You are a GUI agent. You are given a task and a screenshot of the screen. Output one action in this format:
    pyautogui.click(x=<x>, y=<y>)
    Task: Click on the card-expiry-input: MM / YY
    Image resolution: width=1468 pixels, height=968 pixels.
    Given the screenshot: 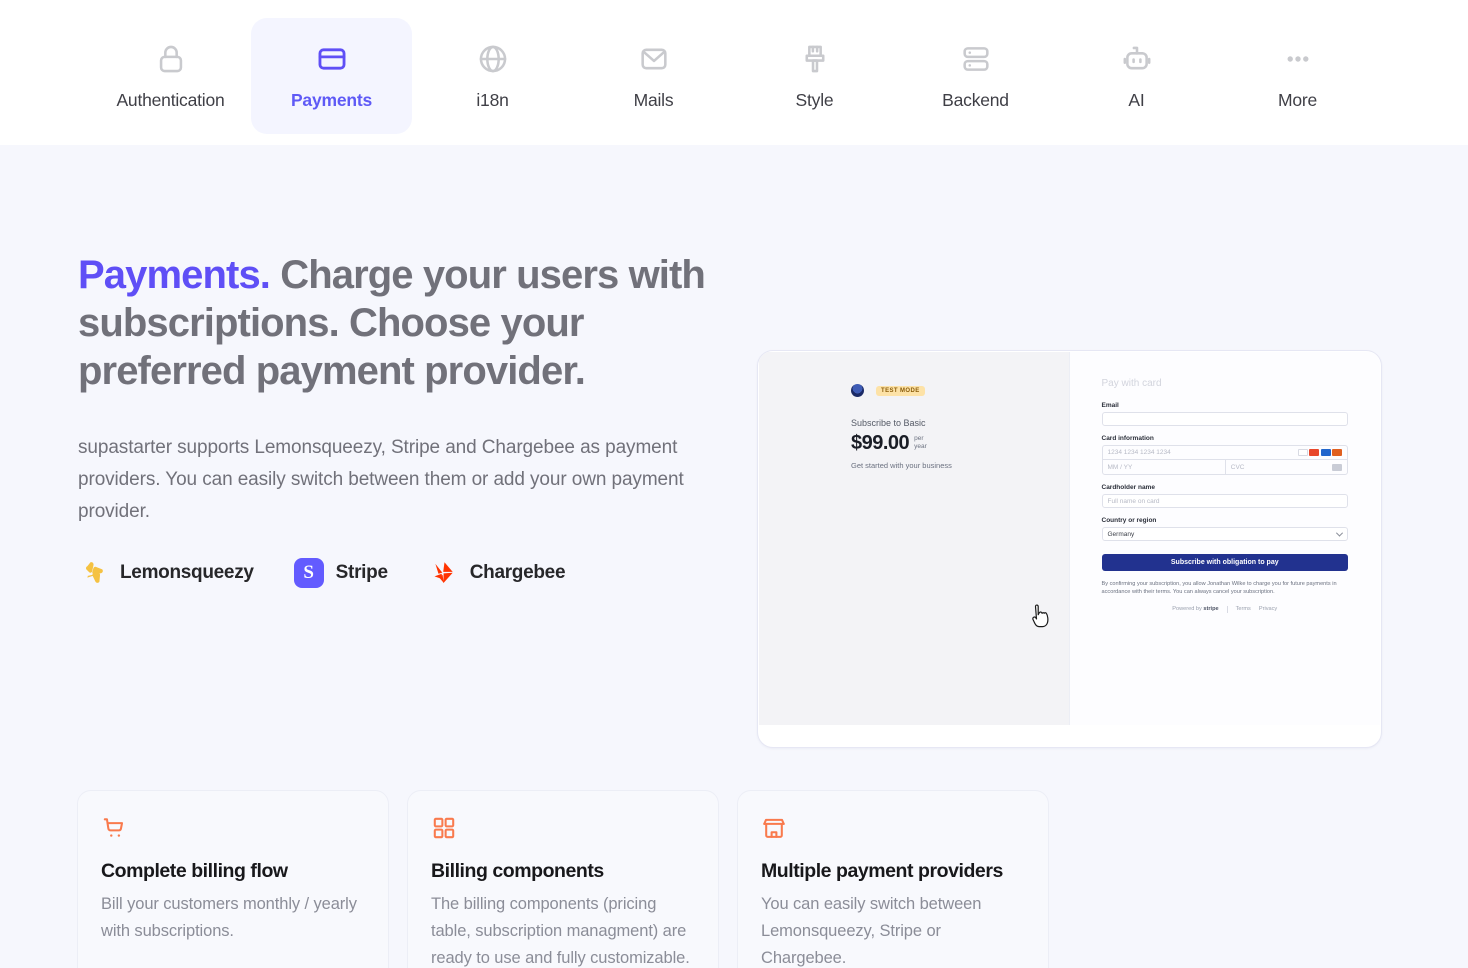 What is the action you would take?
    pyautogui.click(x=1164, y=467)
    